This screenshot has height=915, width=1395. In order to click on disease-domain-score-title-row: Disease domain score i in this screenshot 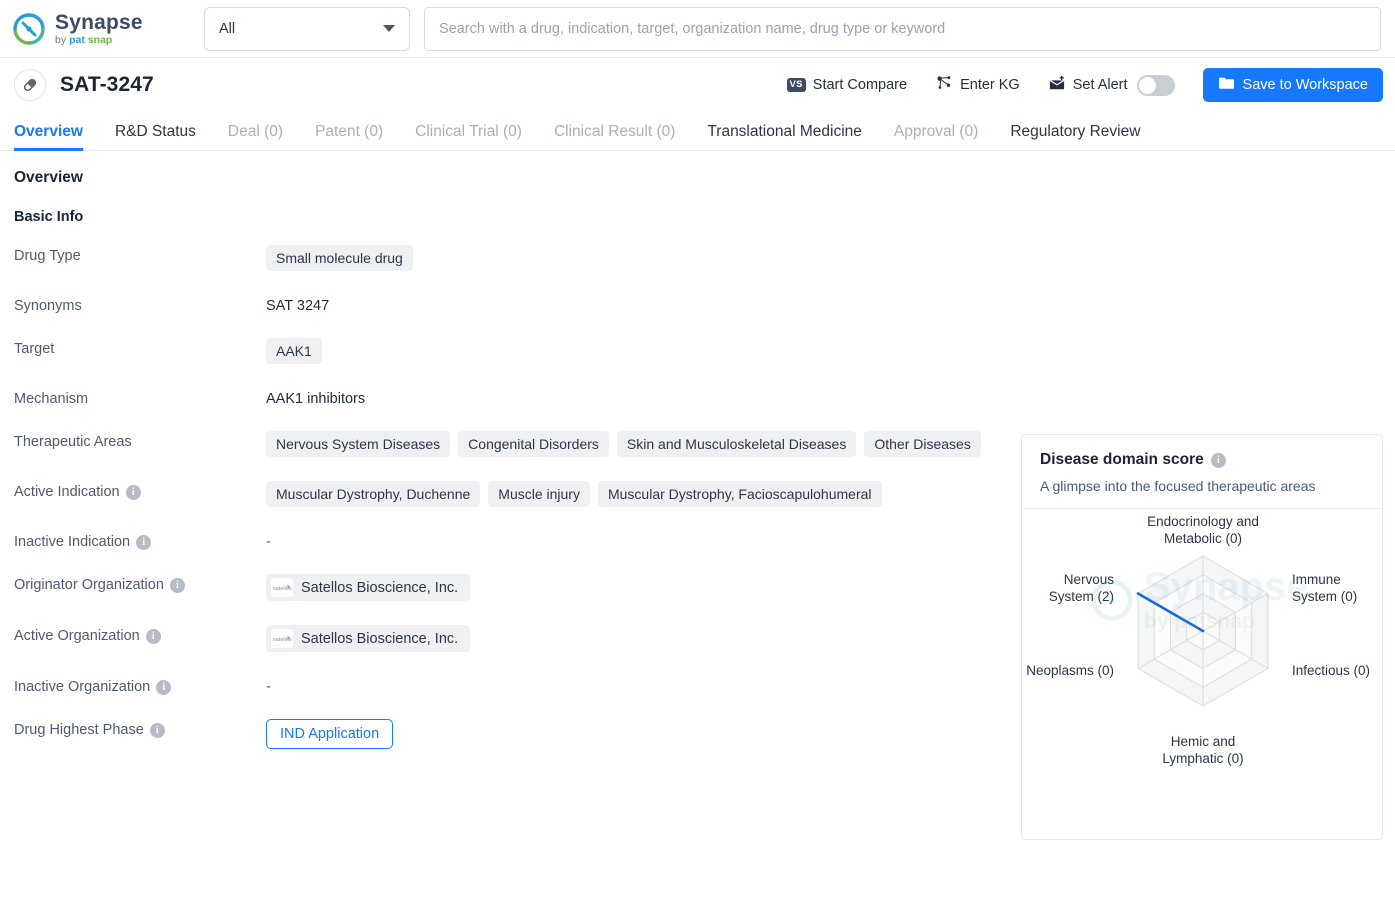, I will do `click(1202, 460)`.